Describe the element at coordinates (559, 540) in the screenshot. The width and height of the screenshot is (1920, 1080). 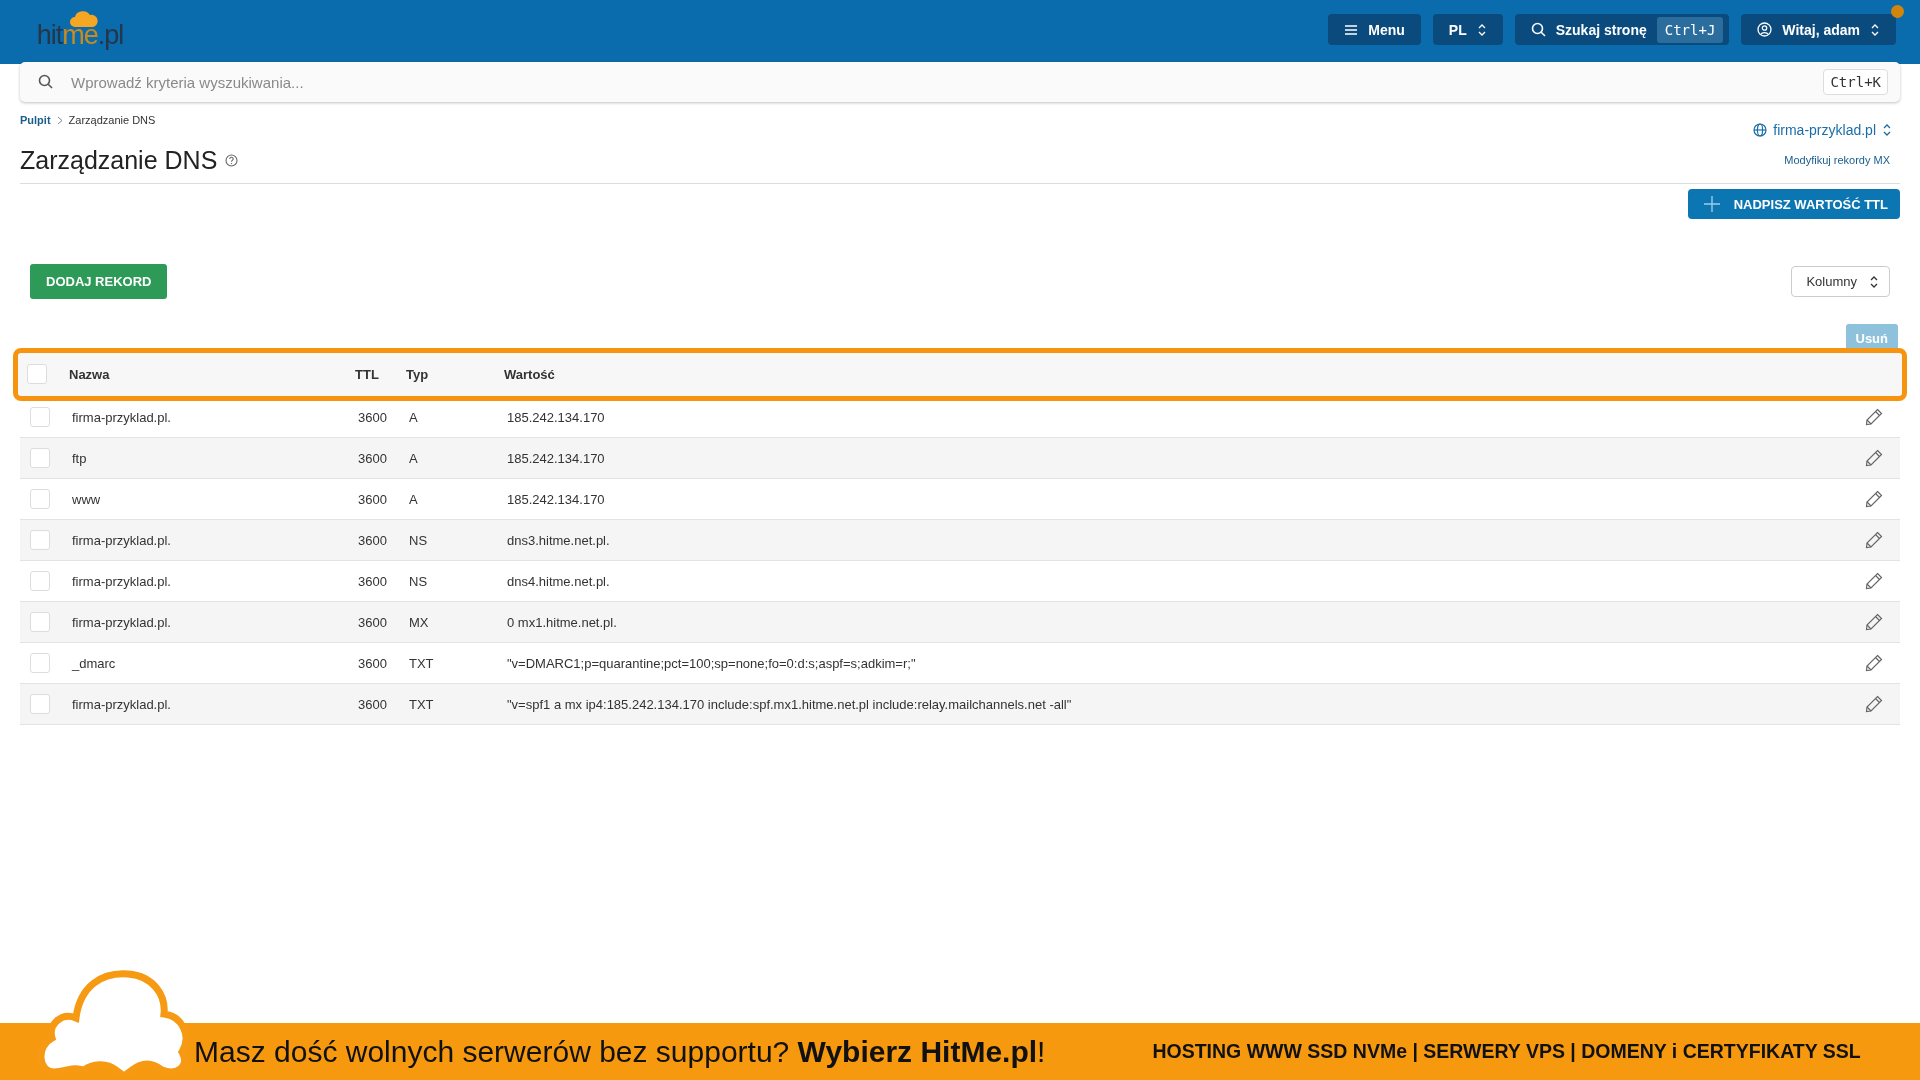
I see `table-cell-text: dns3.hitme.net.pl.` at that location.